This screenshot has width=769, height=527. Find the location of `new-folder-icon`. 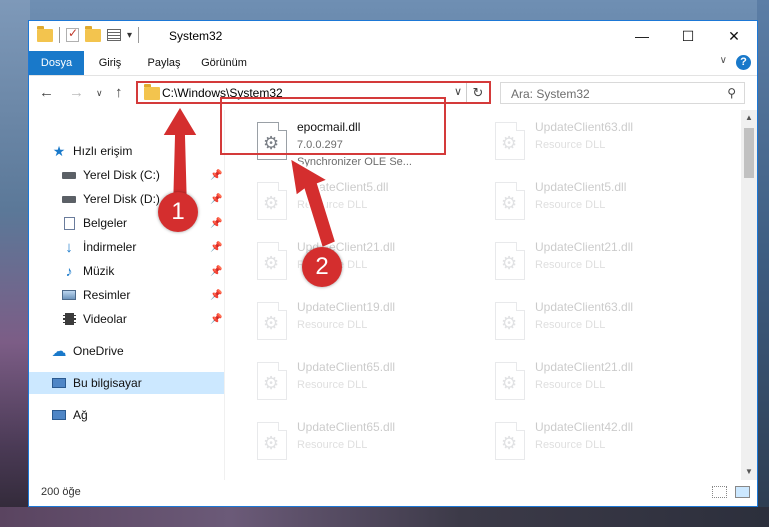

new-folder-icon is located at coordinates (93, 33).